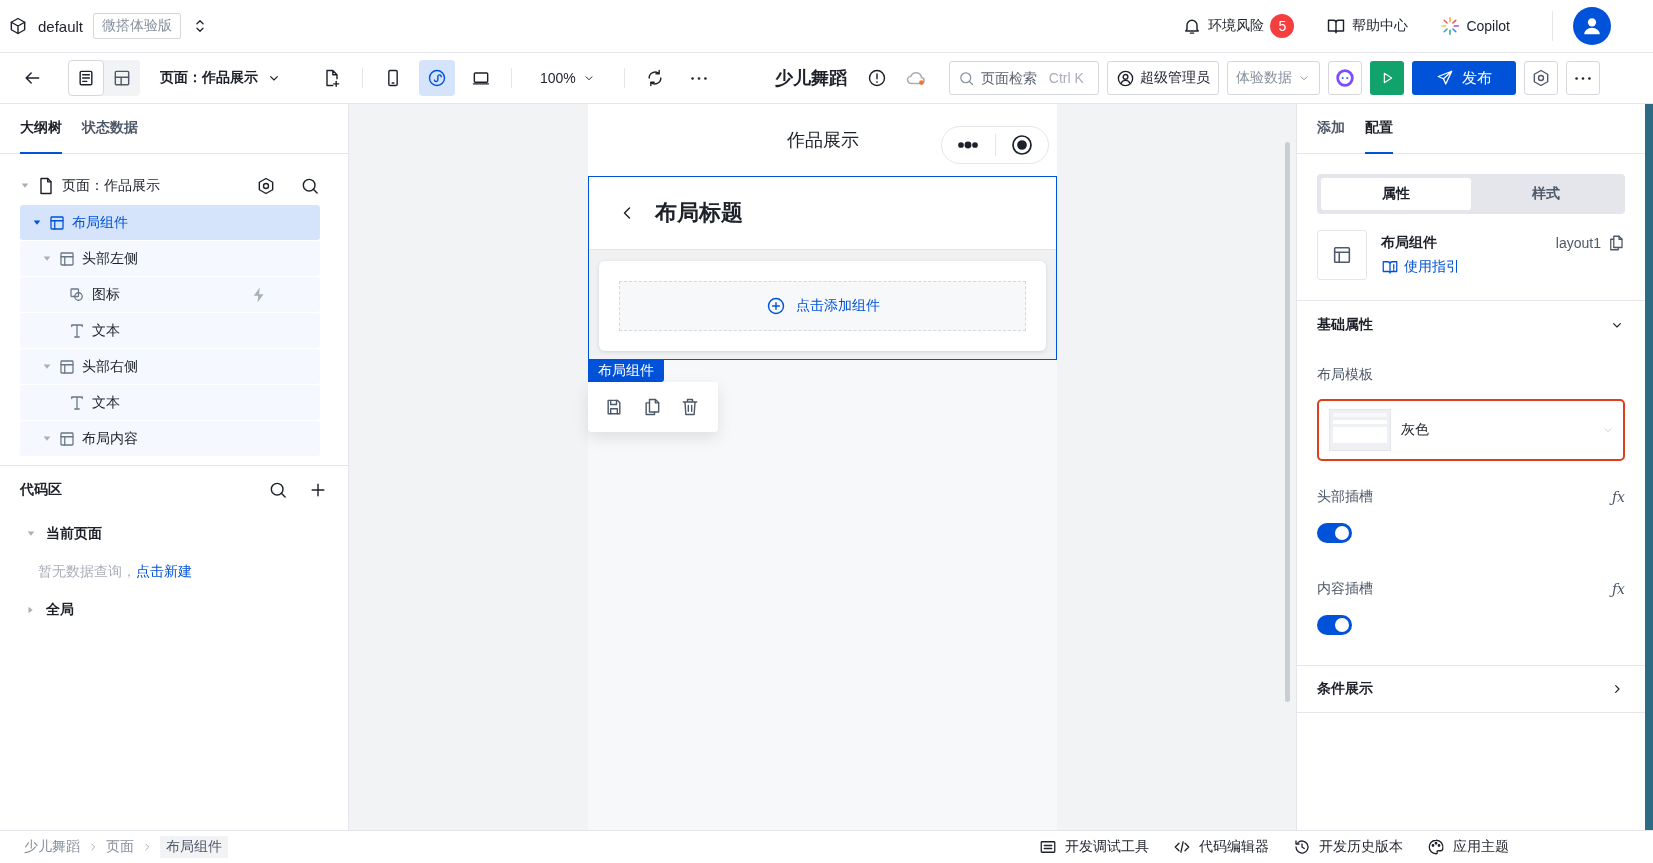 The height and width of the screenshot is (863, 1653). What do you see at coordinates (1360, 430) in the screenshot?
I see `template-thumbnail` at bounding box center [1360, 430].